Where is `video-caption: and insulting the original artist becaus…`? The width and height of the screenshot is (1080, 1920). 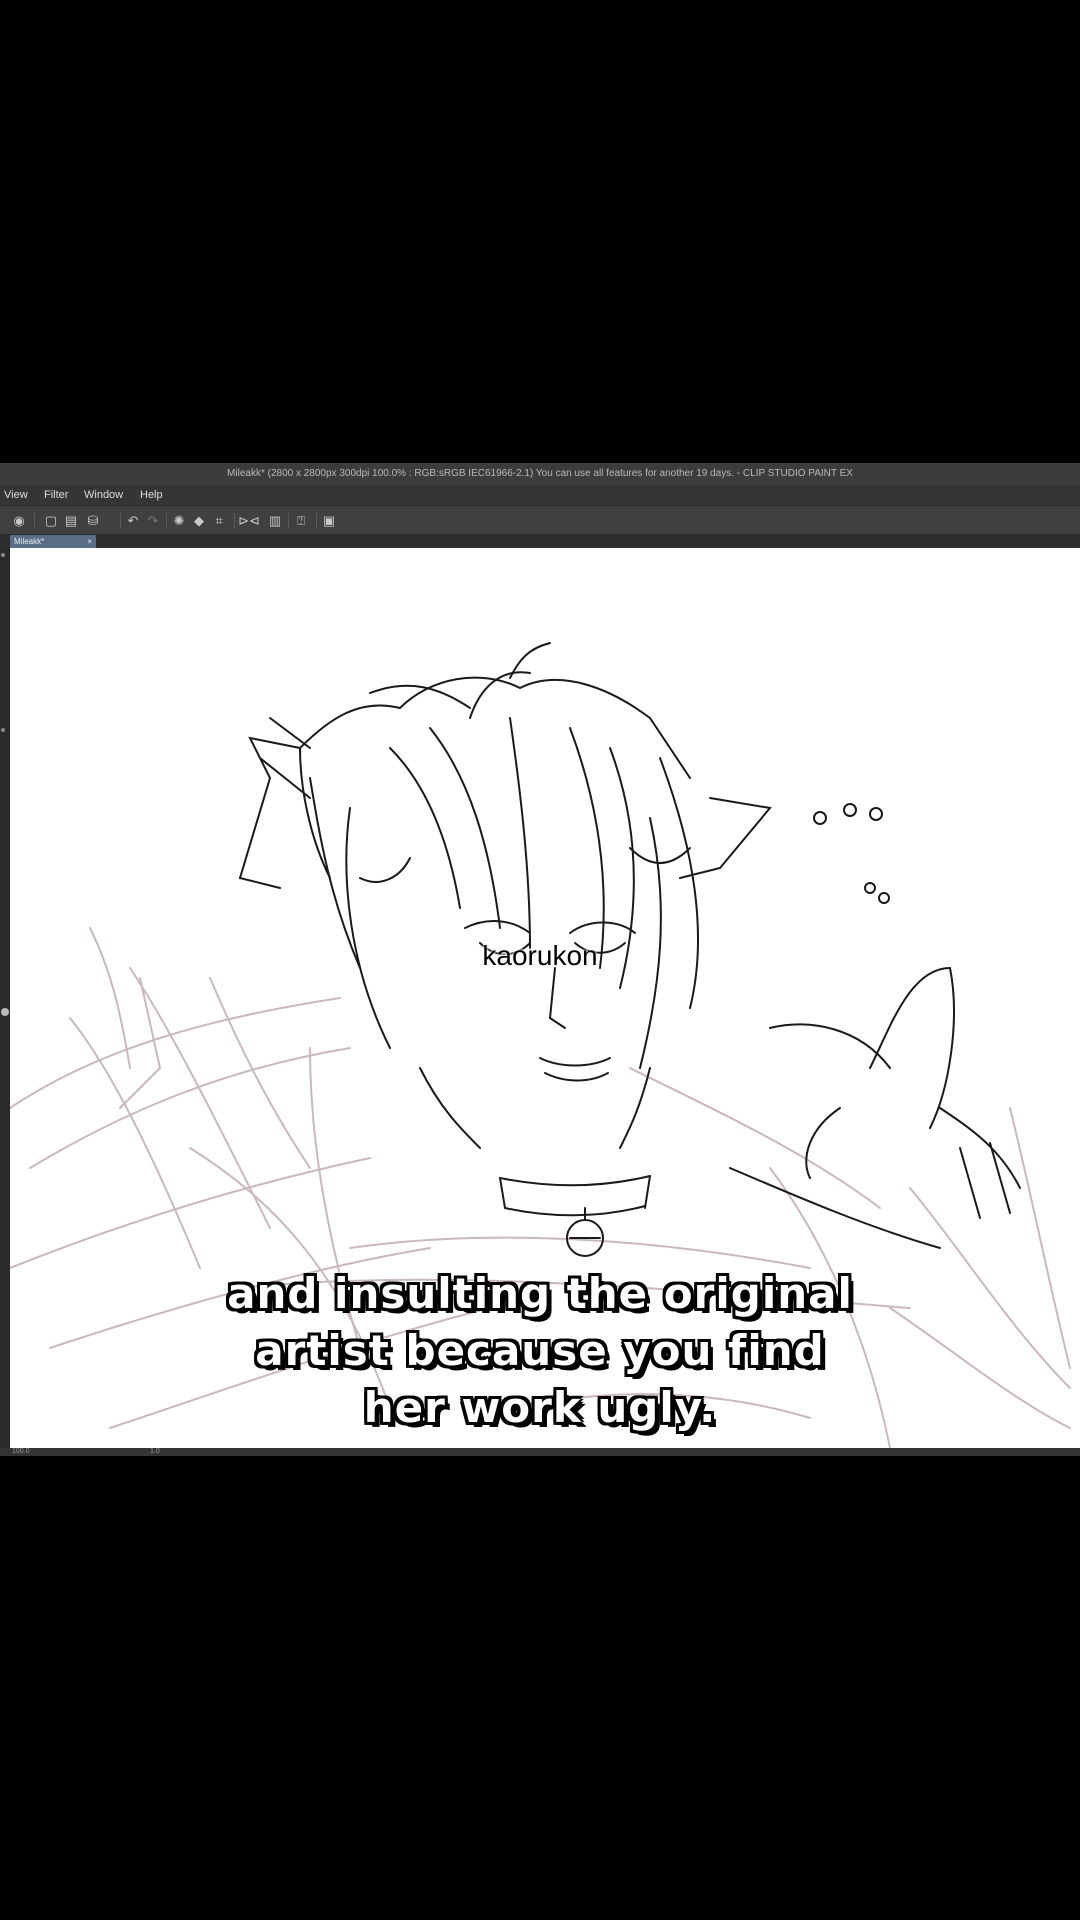
video-caption: and insulting the original artist becaus… is located at coordinates (540, 1350).